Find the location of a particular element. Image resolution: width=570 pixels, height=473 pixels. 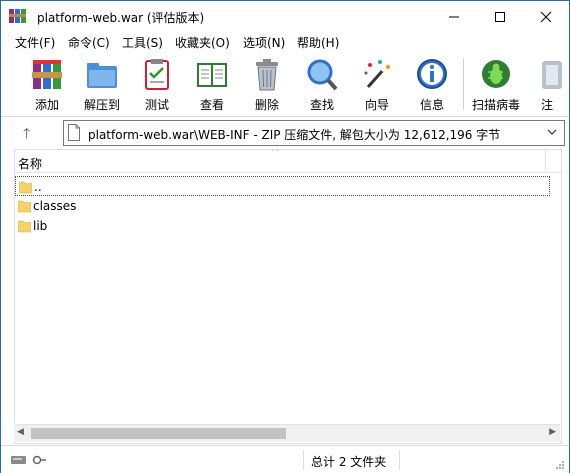

menu-tools: 工具(S) is located at coordinates (142, 42).